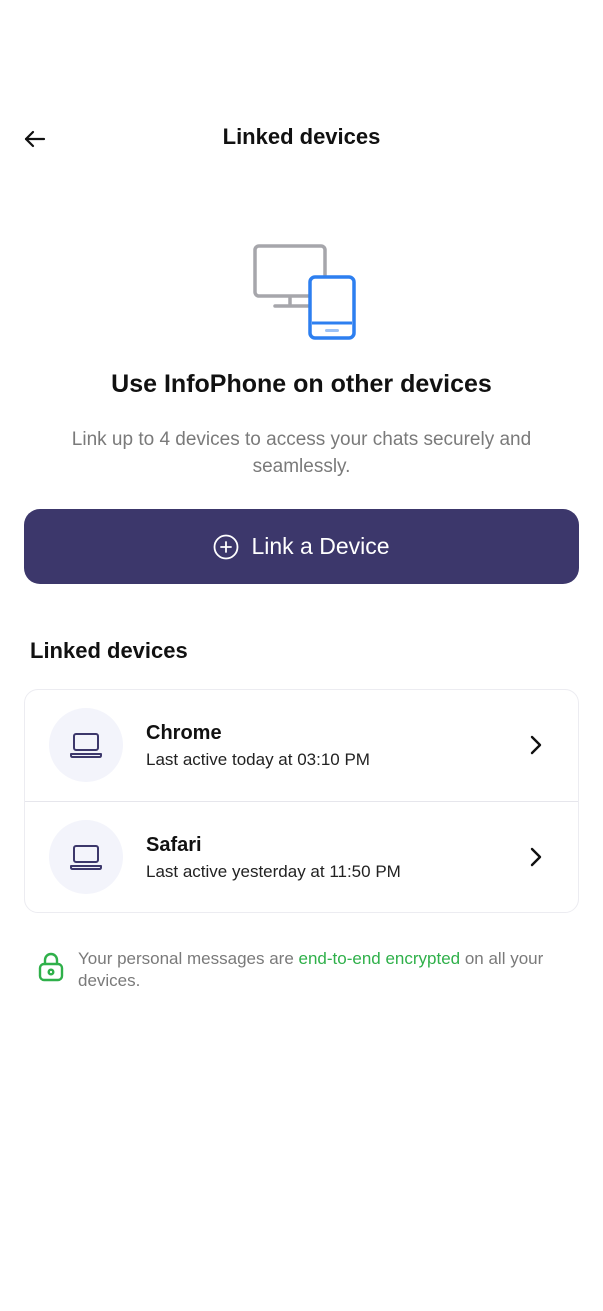  I want to click on lock-icon, so click(51, 967).